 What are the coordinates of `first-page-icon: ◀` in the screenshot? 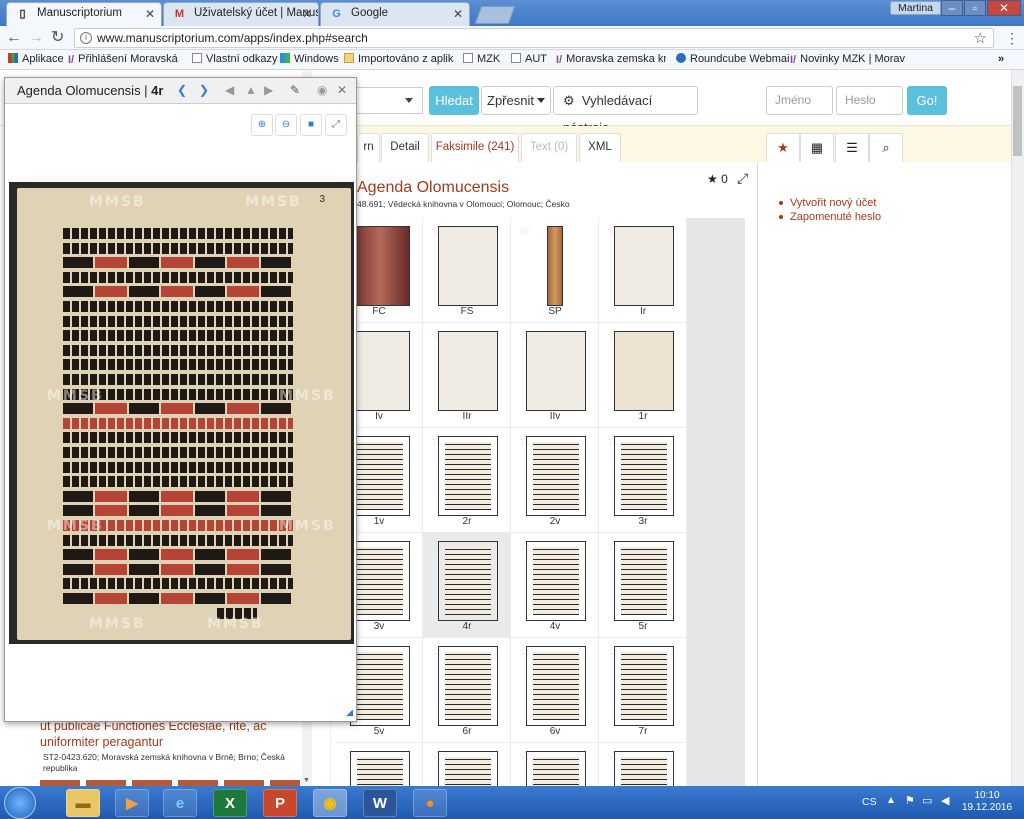 It's located at (229, 90).